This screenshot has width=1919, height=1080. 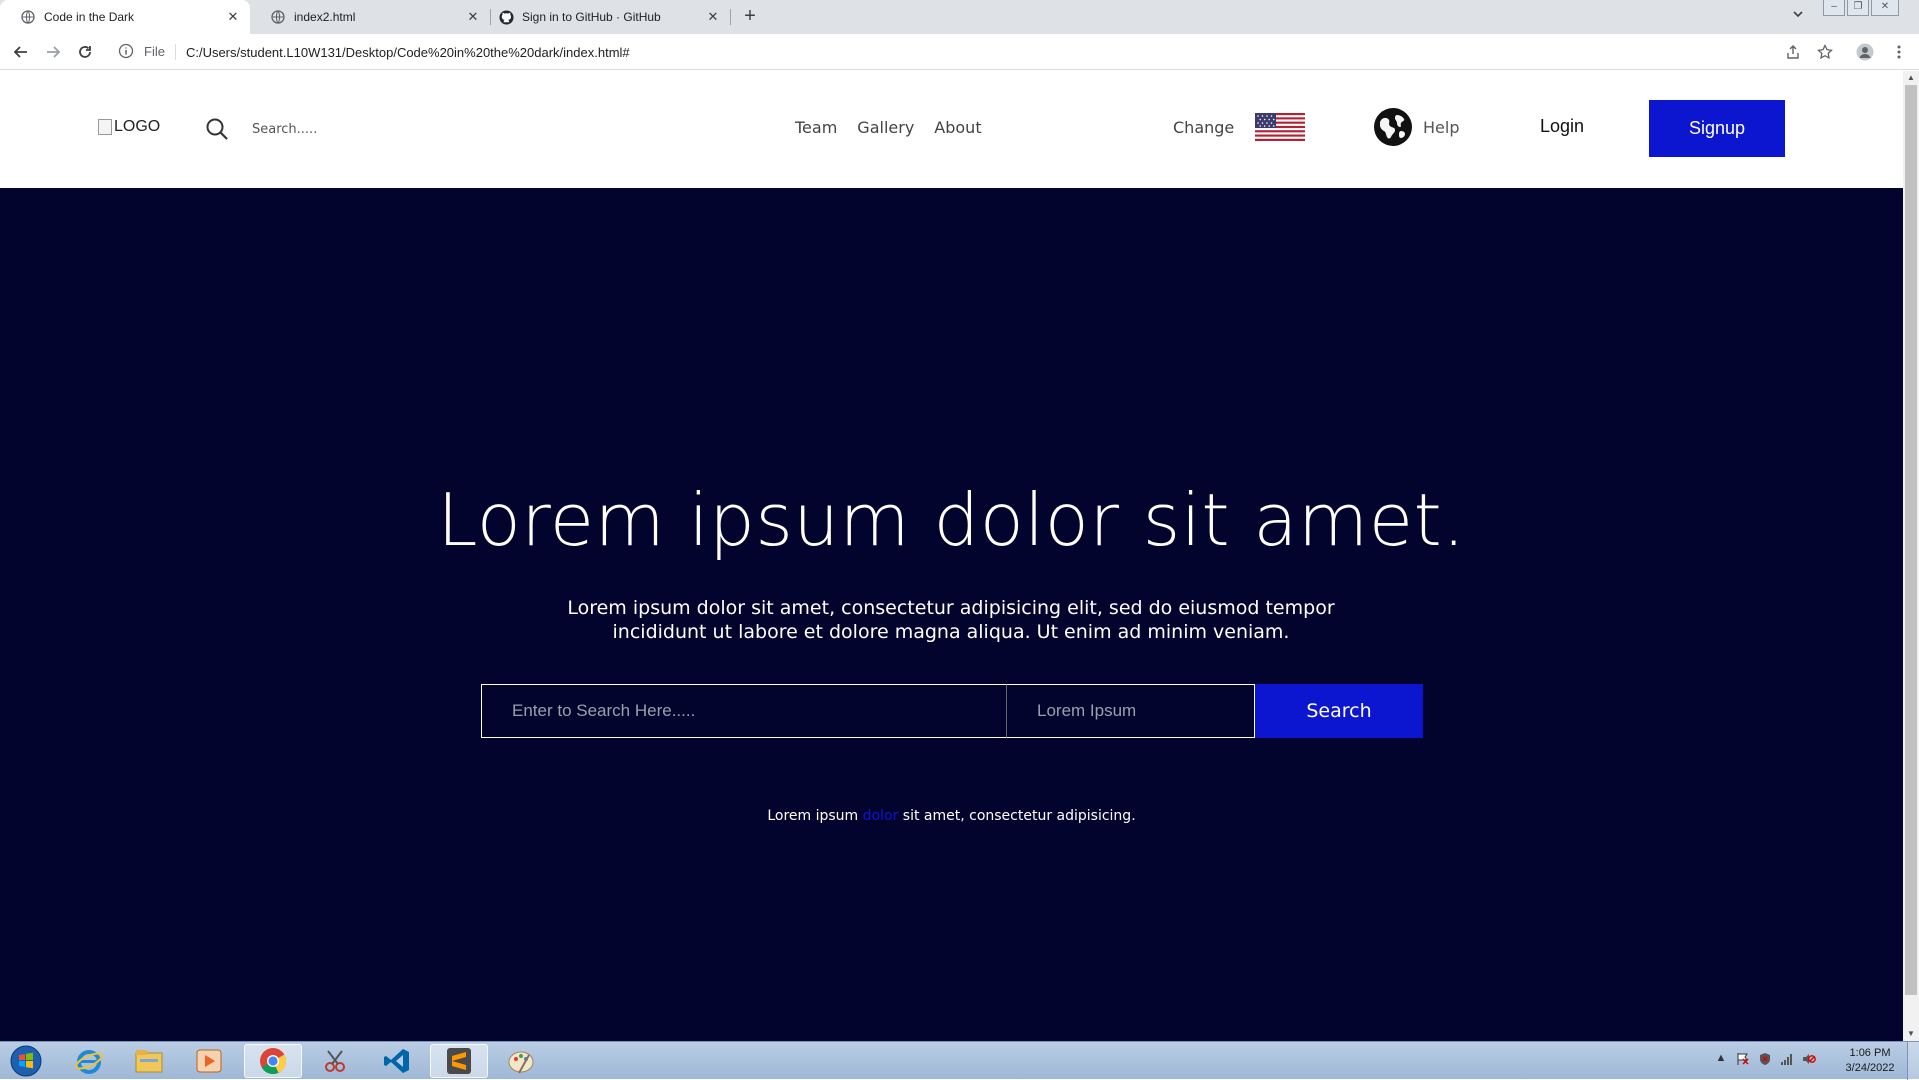 What do you see at coordinates (209, 1061) in the screenshot?
I see `media-player-icon` at bounding box center [209, 1061].